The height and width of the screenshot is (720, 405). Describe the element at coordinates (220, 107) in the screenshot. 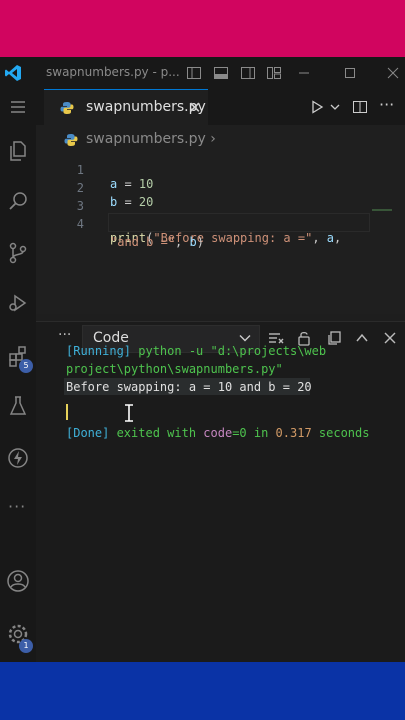

I see `tab-bar: swapnumbers.py ✕ ···` at that location.